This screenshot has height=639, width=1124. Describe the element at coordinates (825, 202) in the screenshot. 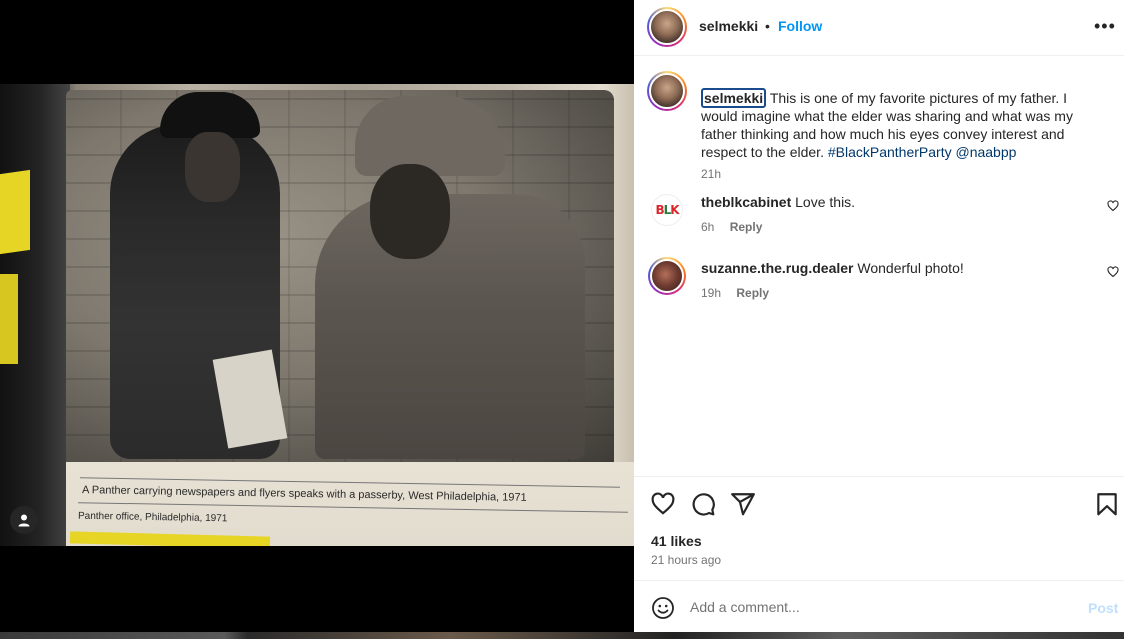

I see `comment-body: Love this.` at that location.